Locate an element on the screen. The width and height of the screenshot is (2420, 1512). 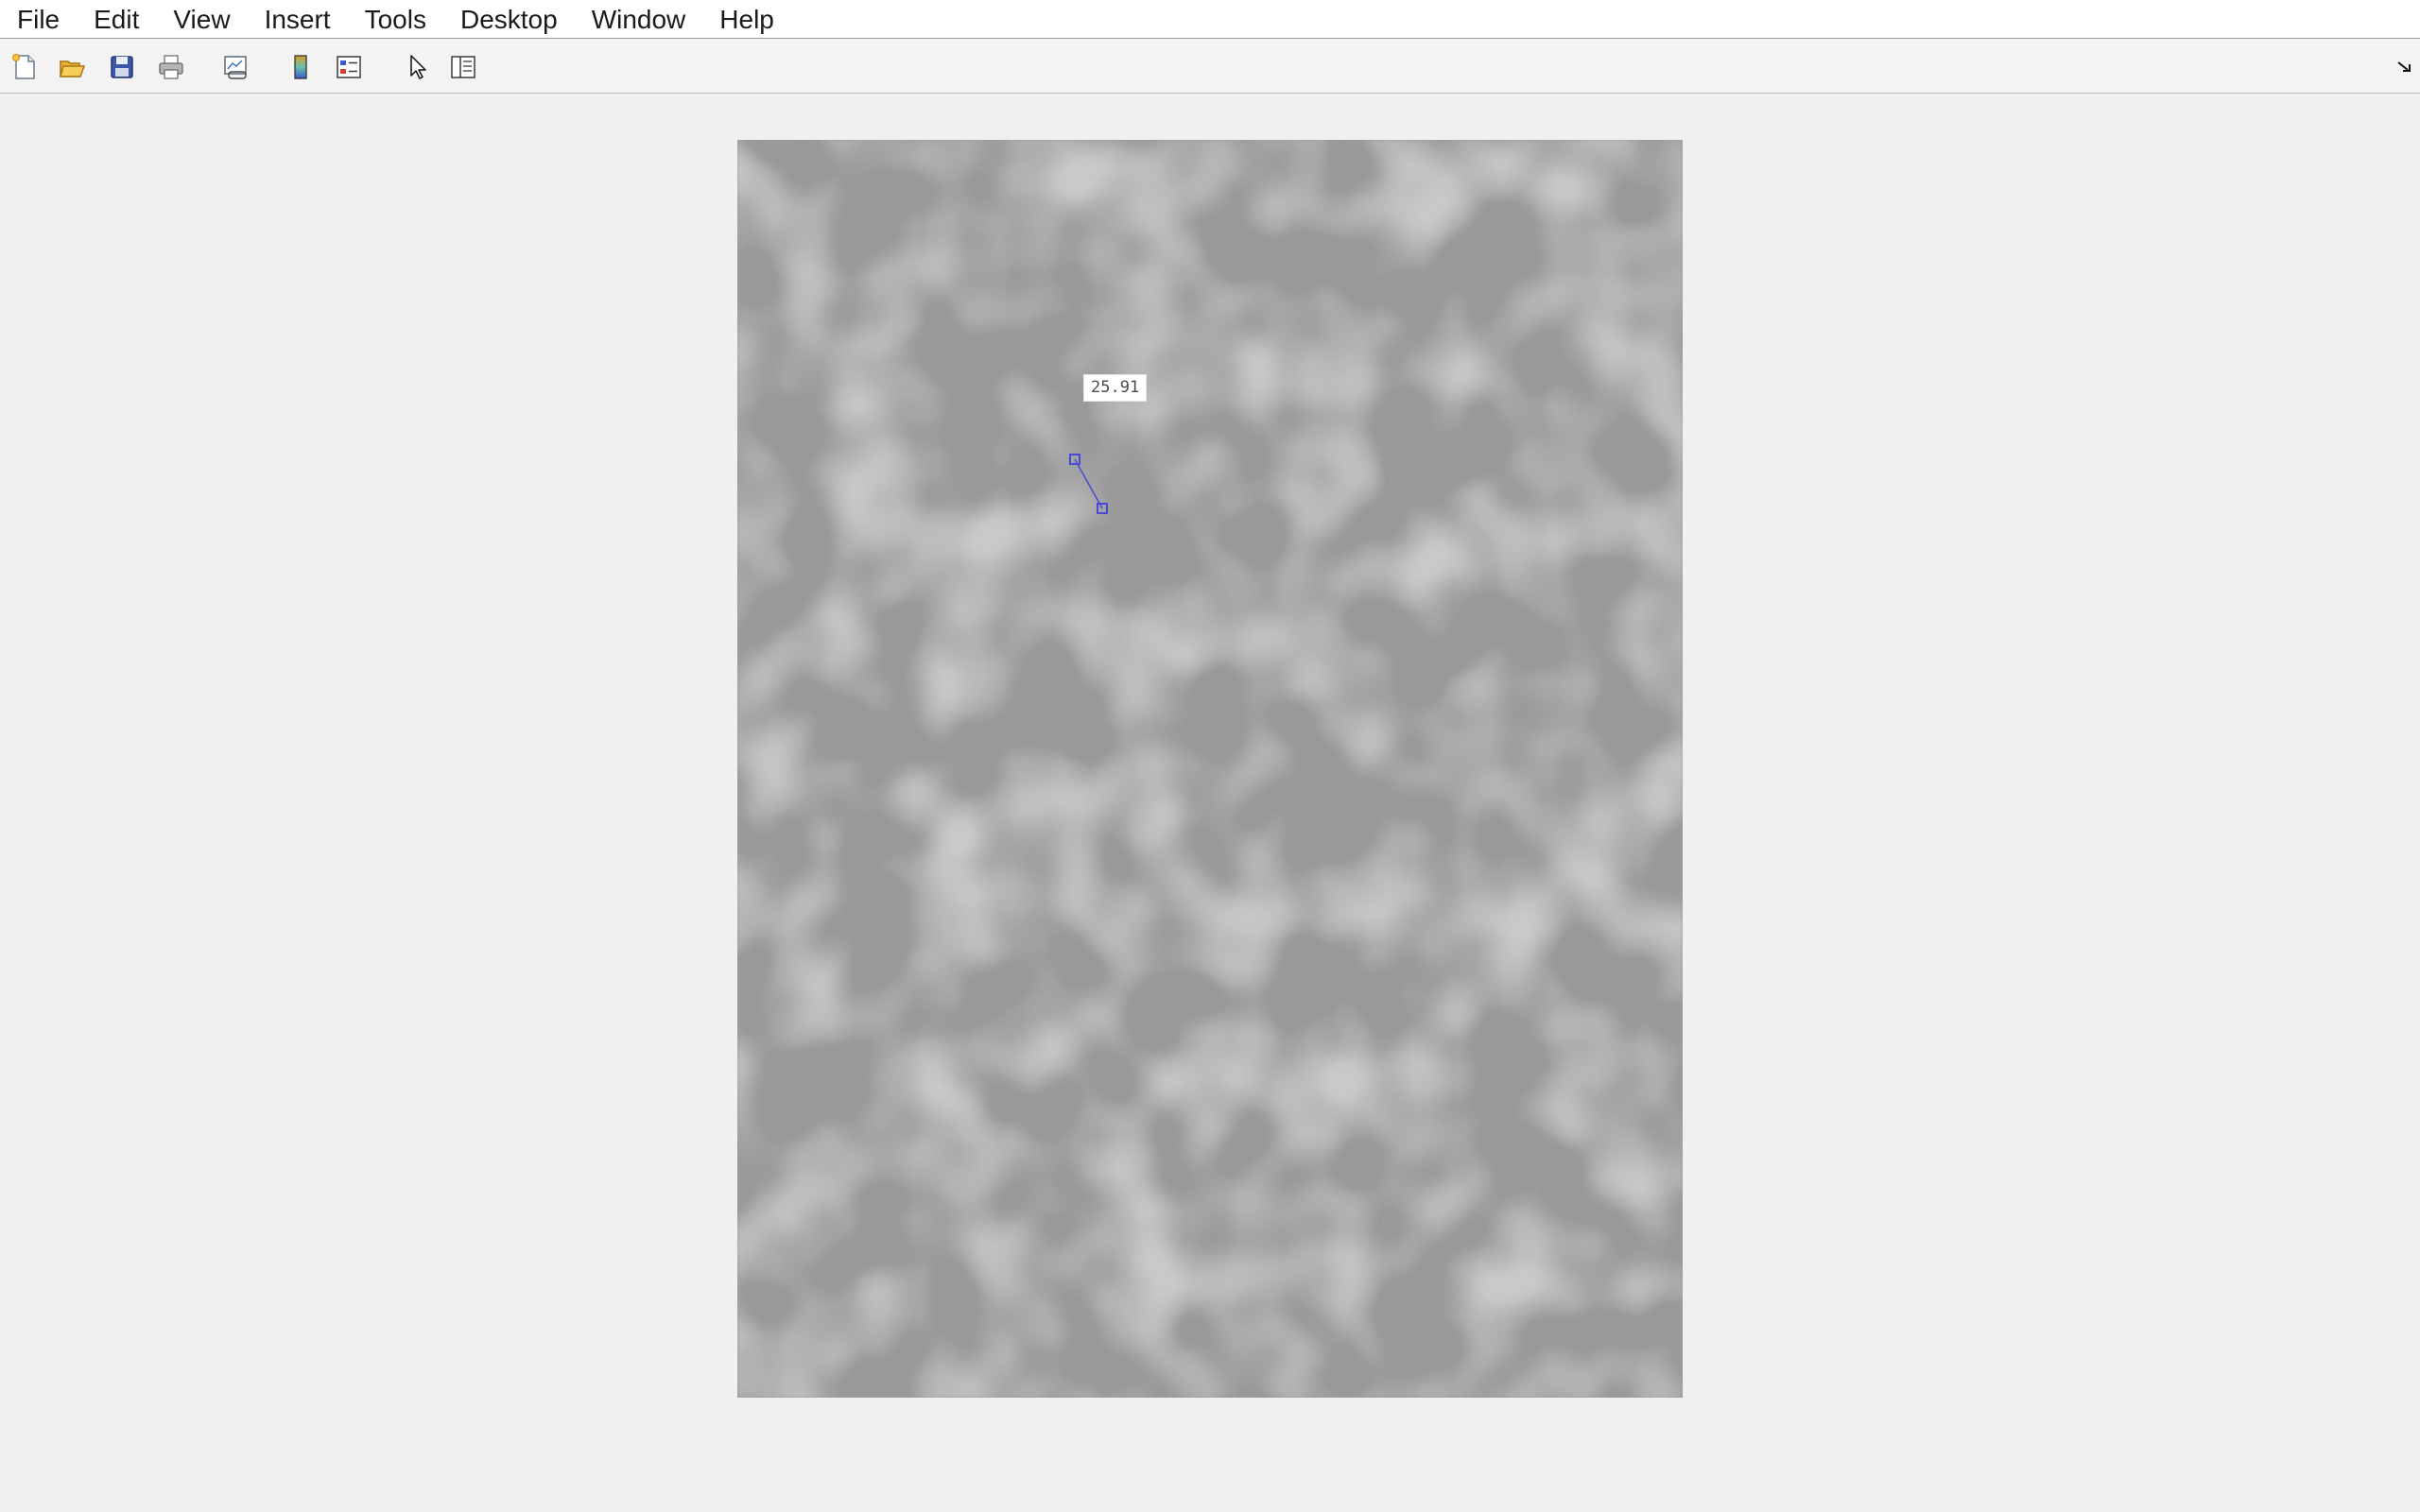
edit-plot-button is located at coordinates (417, 67).